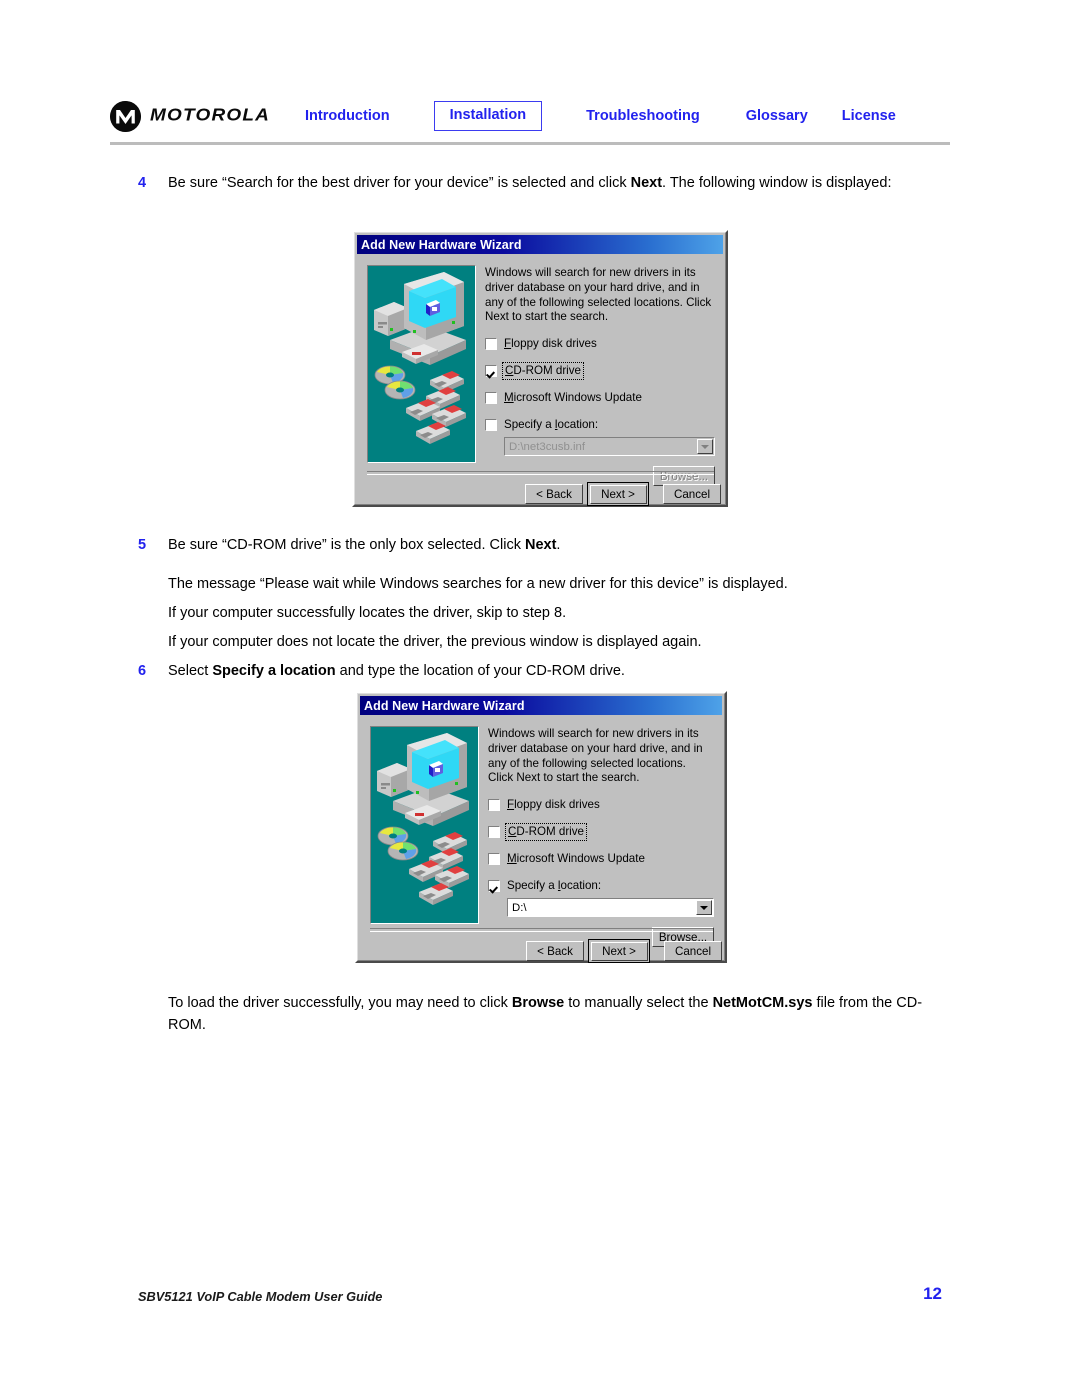 The image size is (1080, 1397). Describe the element at coordinates (142, 183) in the screenshot. I see `step-4-number: 4` at that location.